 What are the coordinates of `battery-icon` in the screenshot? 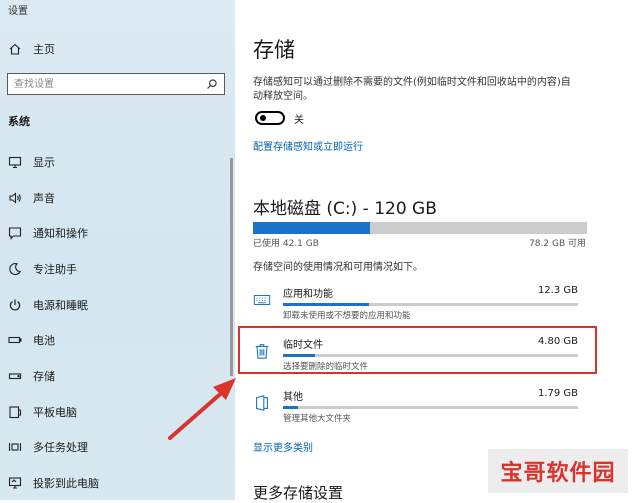 It's located at (15, 340).